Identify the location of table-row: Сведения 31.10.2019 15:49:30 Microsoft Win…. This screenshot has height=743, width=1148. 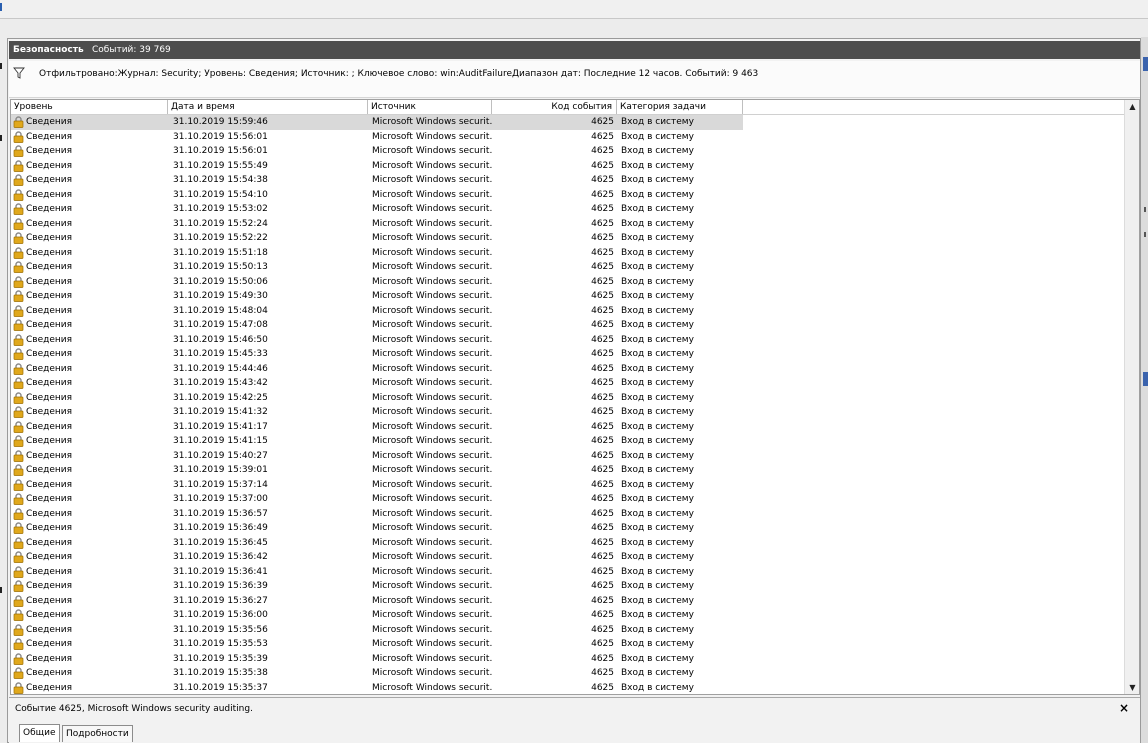
(568, 296).